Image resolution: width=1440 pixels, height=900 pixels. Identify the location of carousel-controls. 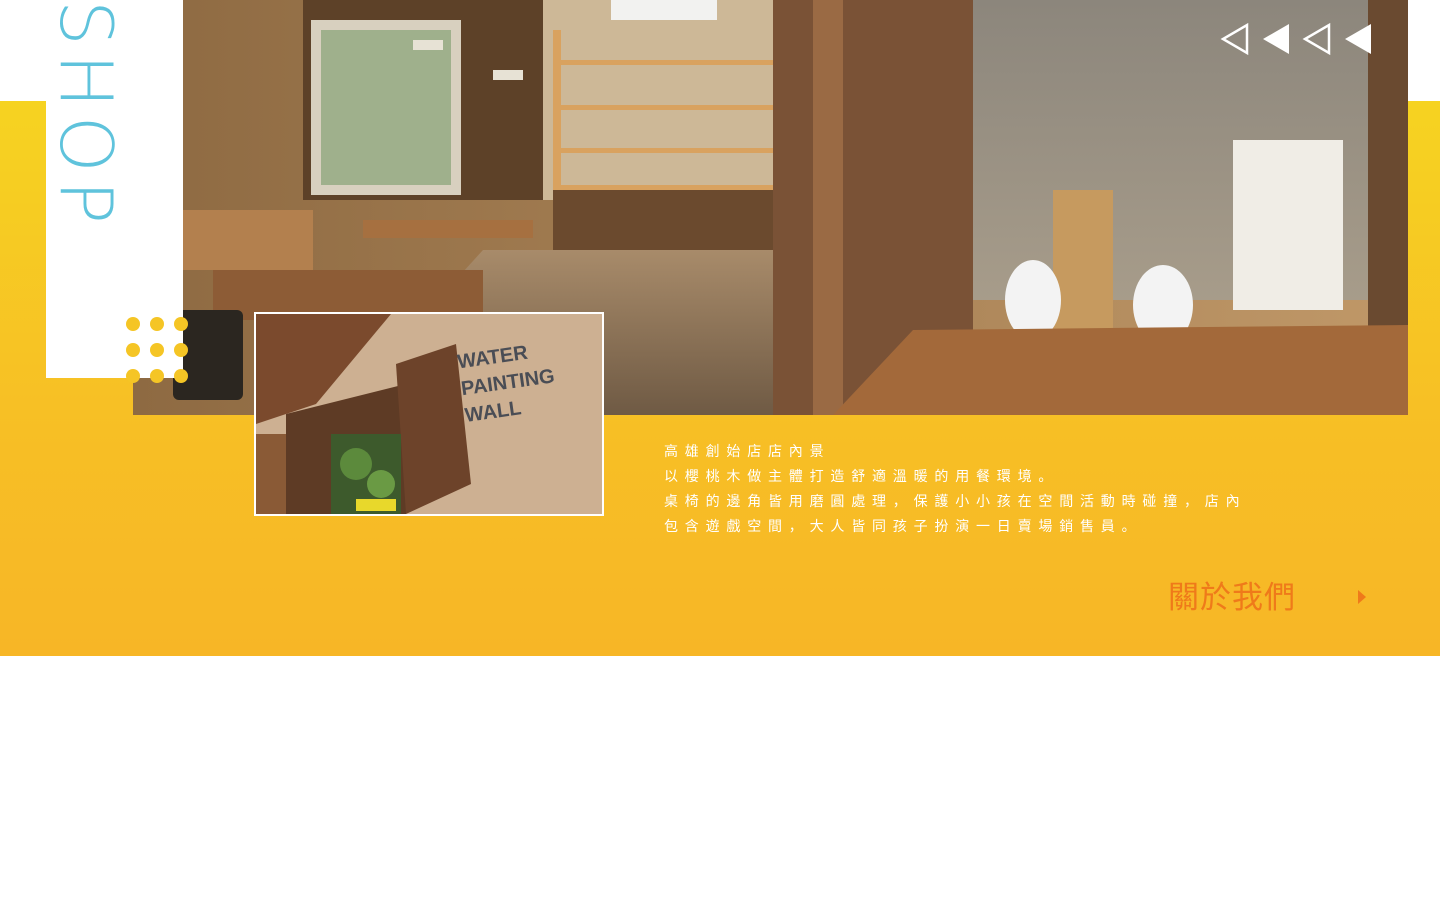
(1296, 39).